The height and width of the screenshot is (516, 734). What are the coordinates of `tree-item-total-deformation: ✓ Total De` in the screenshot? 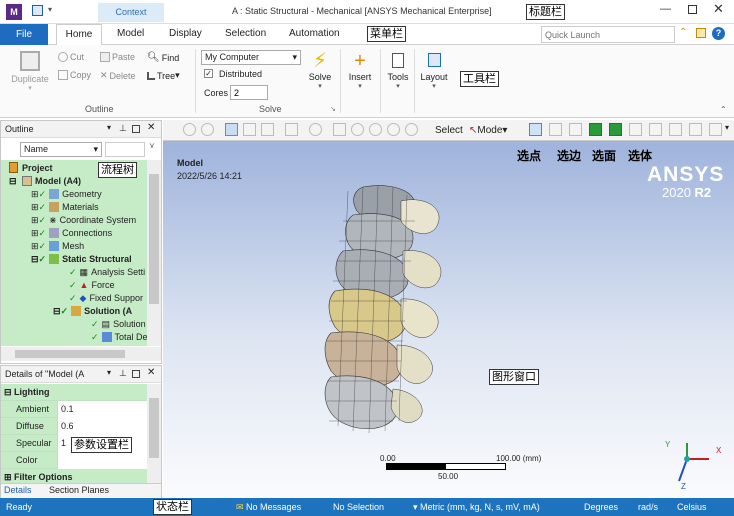 It's located at (119, 337).